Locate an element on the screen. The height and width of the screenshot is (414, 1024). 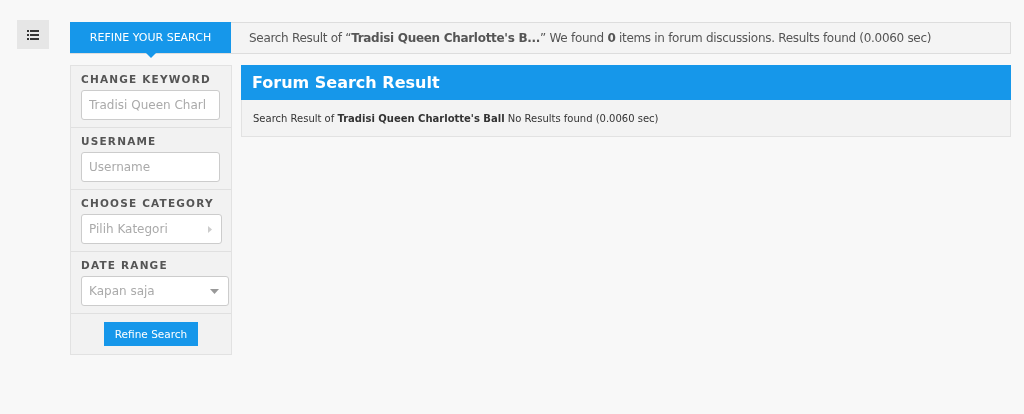
category-select: Pilih Kategori is located at coordinates (151, 229).